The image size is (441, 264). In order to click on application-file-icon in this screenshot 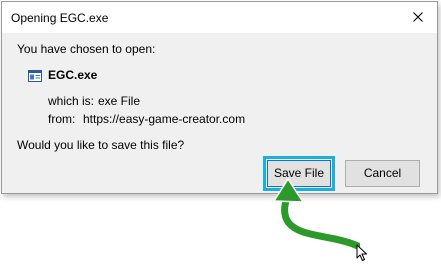, I will do `click(35, 76)`.